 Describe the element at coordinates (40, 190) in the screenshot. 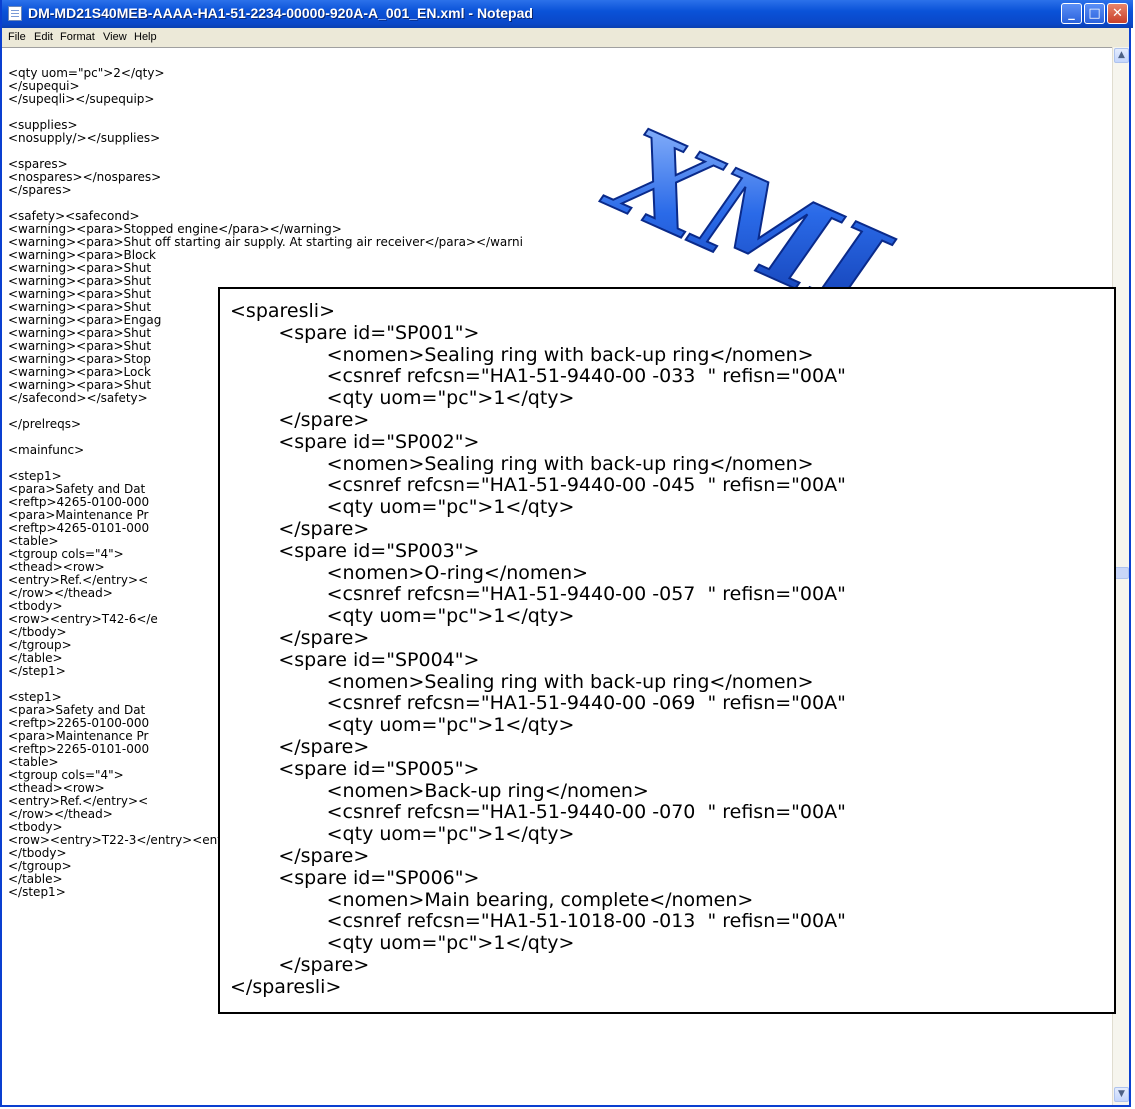

I see `editor-line: </spares>` at that location.